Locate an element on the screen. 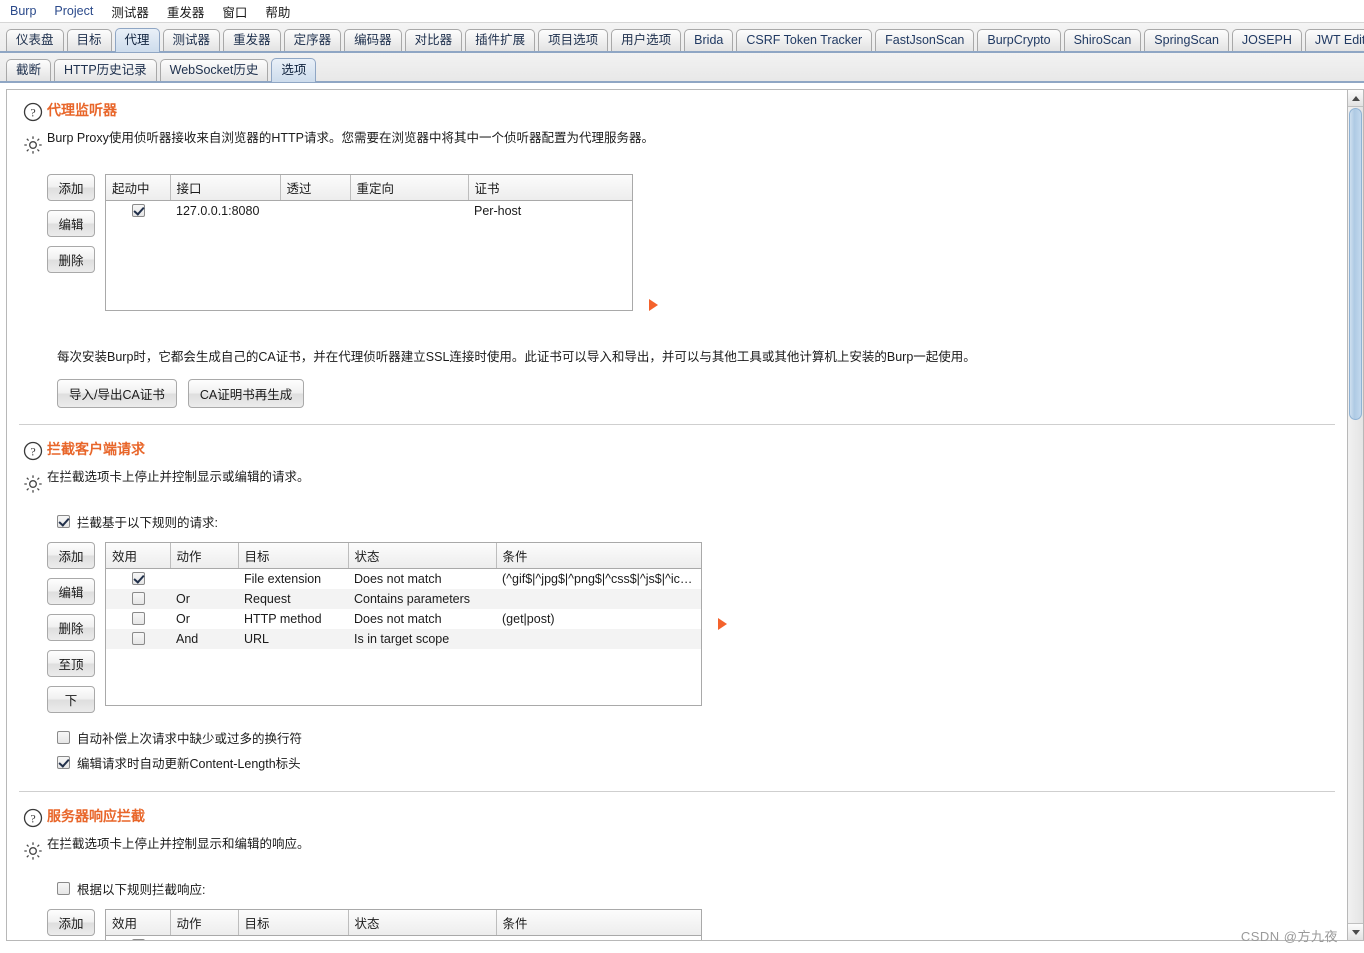  listener-remove-button: 删除 is located at coordinates (71, 259).